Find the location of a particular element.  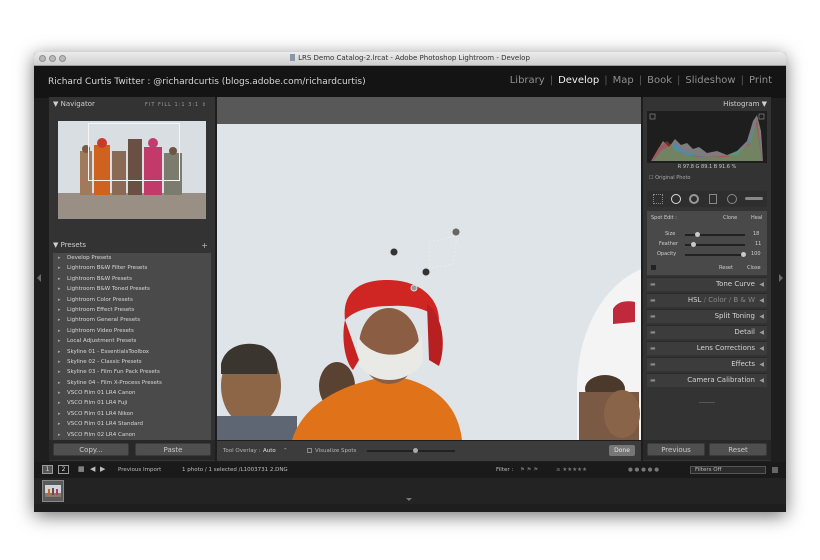

module-book: Book is located at coordinates (659, 80).